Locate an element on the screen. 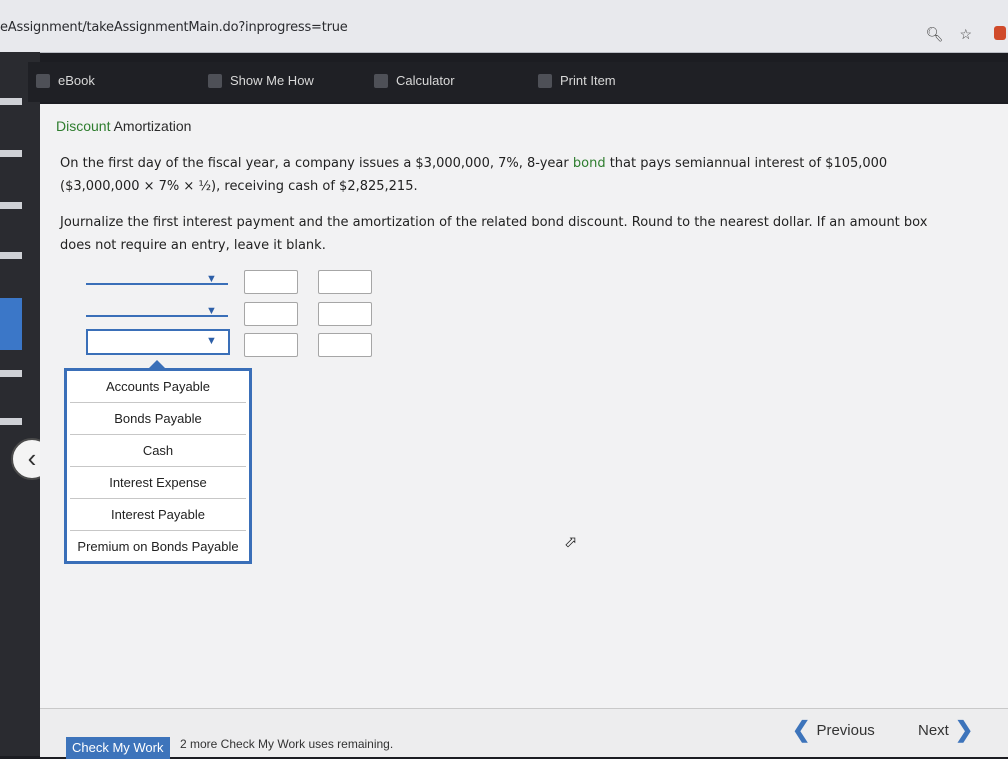 The image size is (1008, 759). chevron-right-icon: ❯ is located at coordinates (964, 729).